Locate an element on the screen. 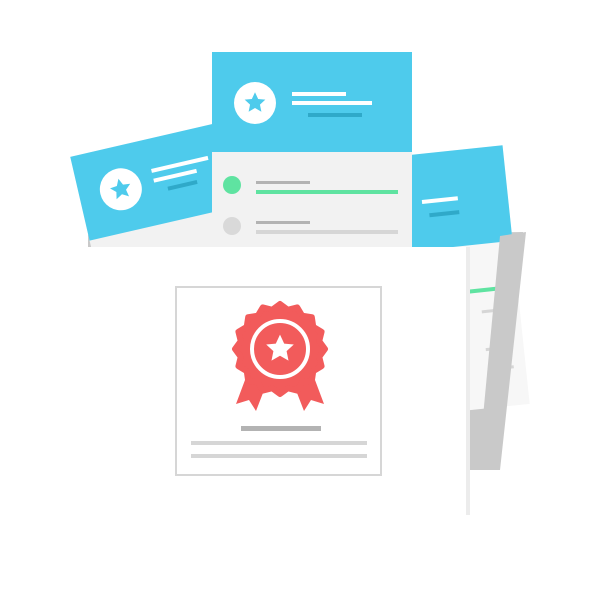 This screenshot has width=600, height=600. folder-front-shadow is located at coordinates (468, 381).